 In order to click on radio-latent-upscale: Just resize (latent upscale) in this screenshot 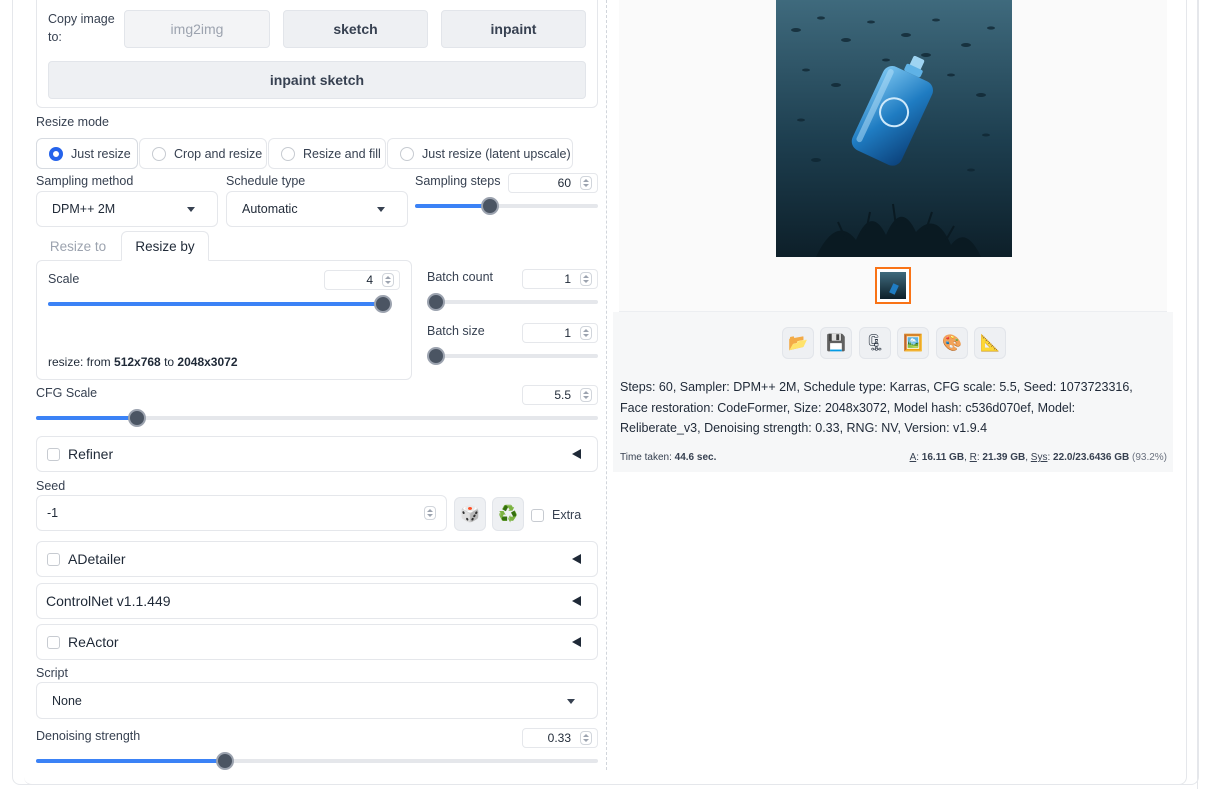, I will do `click(480, 153)`.